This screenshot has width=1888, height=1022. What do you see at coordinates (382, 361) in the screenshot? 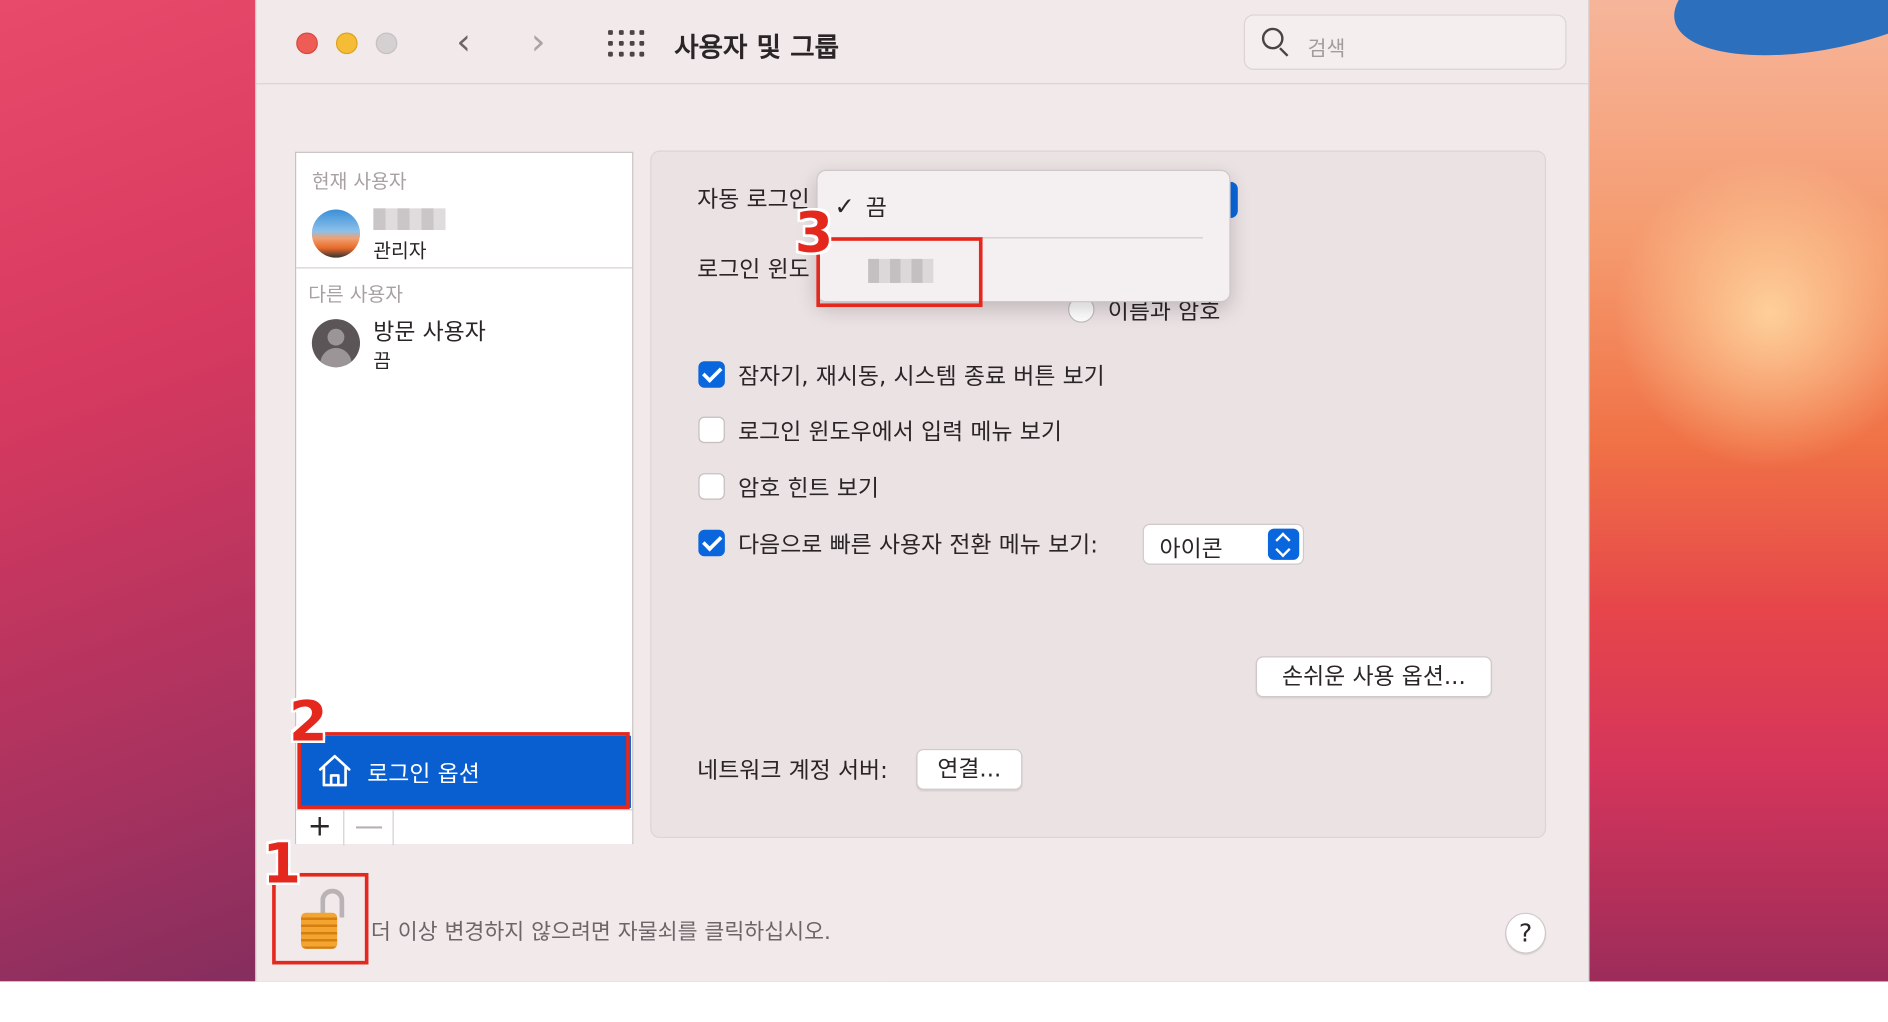
I see `guest-user-status: 끔` at bounding box center [382, 361].